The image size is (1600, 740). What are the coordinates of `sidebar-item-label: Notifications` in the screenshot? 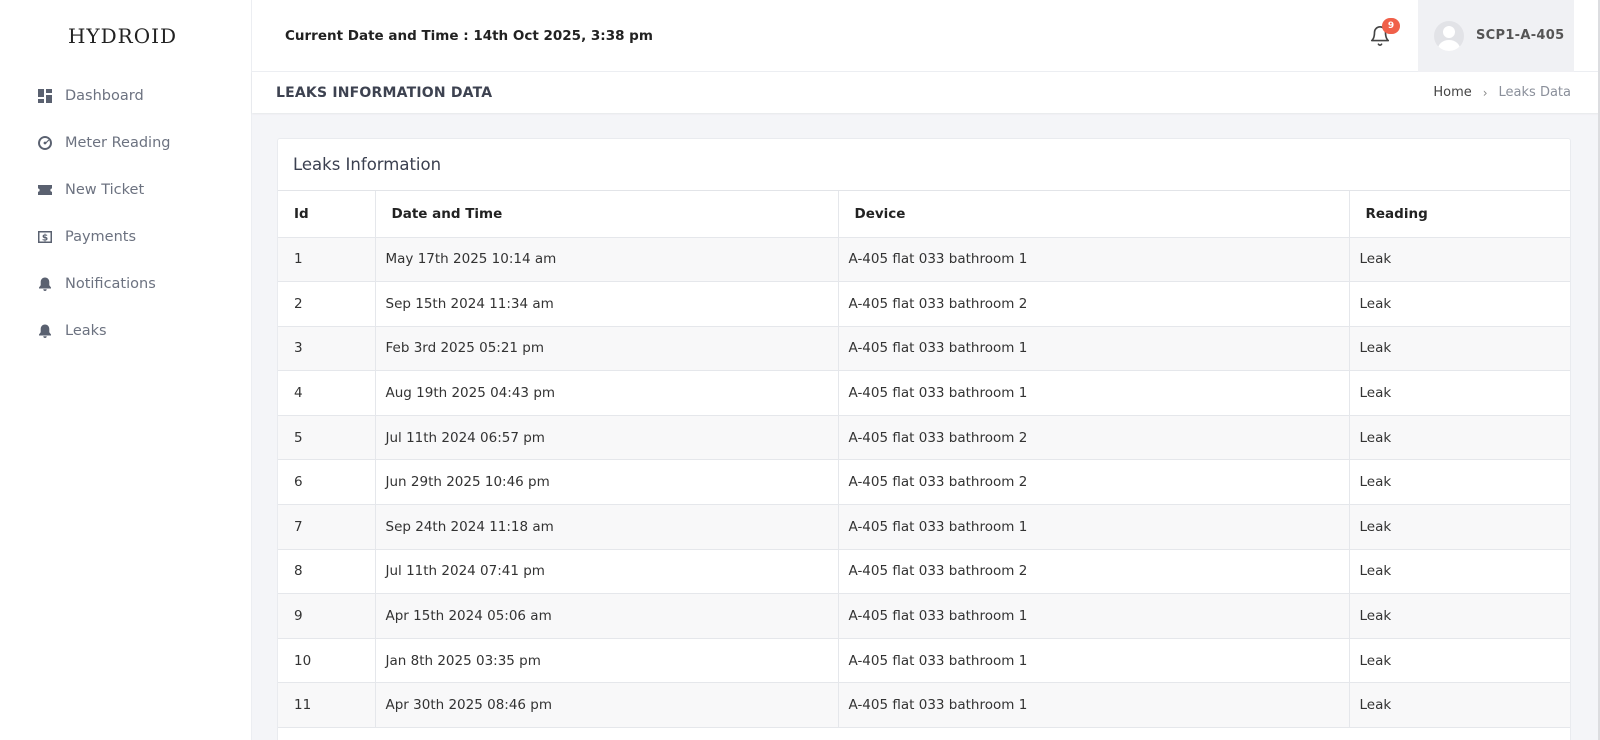 It's located at (110, 283).